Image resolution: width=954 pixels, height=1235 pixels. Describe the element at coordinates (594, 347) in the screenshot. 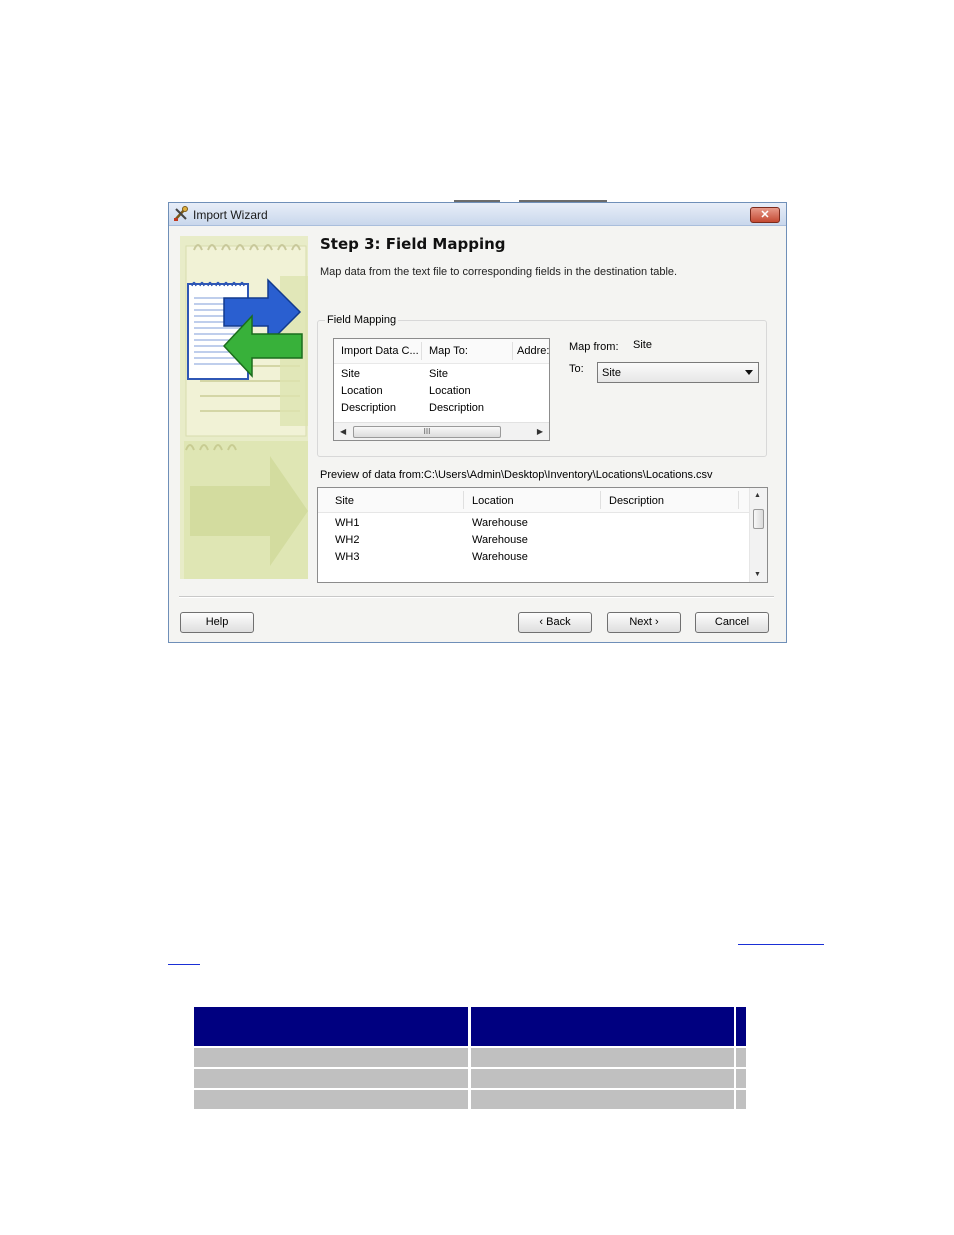

I see `map-from-label: Map from:` at that location.